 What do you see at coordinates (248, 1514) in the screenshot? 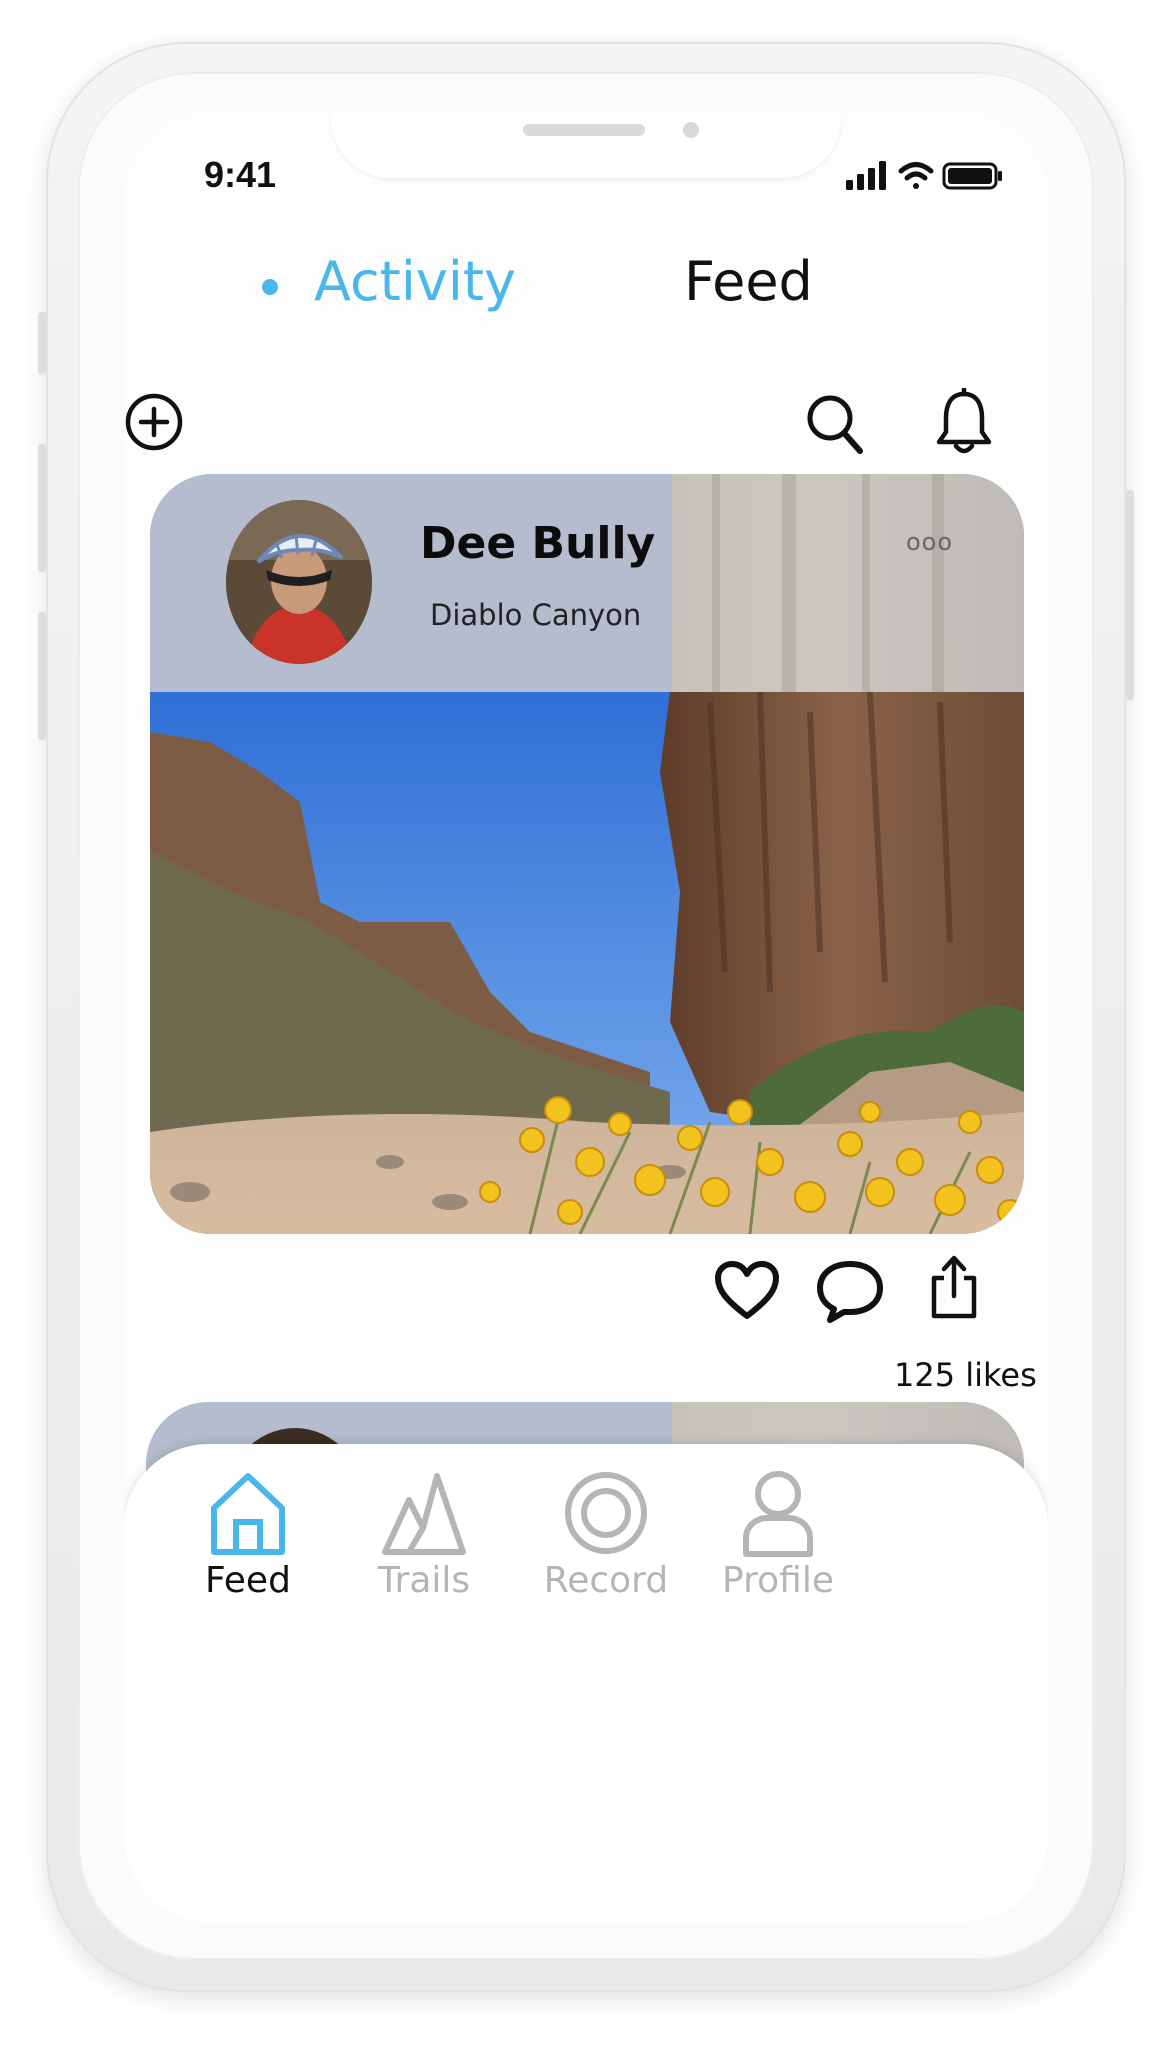
I see `home-icon` at bounding box center [248, 1514].